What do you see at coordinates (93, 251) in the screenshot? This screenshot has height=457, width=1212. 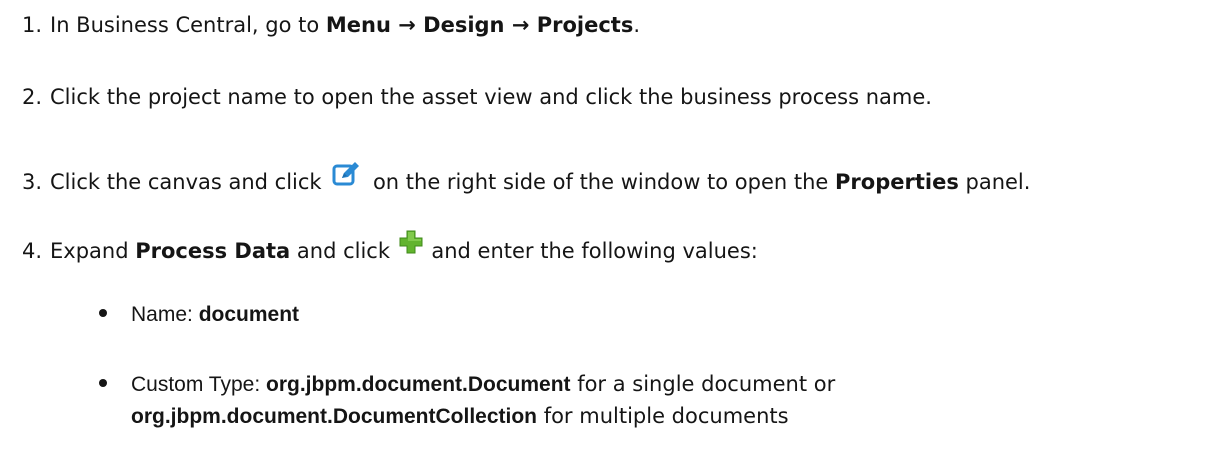 I see `step-text: Expand` at bounding box center [93, 251].